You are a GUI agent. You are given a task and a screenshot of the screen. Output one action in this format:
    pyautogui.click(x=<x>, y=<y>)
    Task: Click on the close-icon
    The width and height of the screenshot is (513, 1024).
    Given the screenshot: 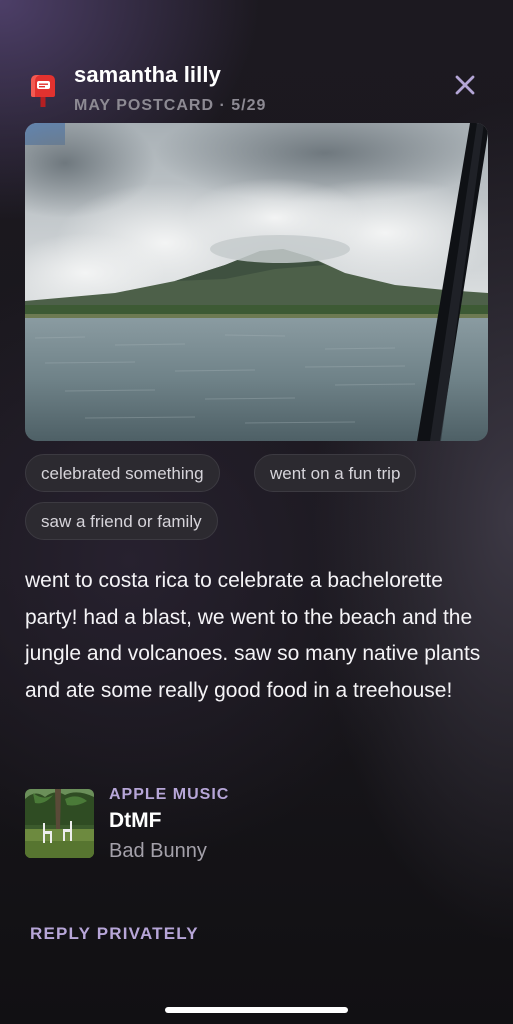 What is the action you would take?
    pyautogui.click(x=465, y=89)
    